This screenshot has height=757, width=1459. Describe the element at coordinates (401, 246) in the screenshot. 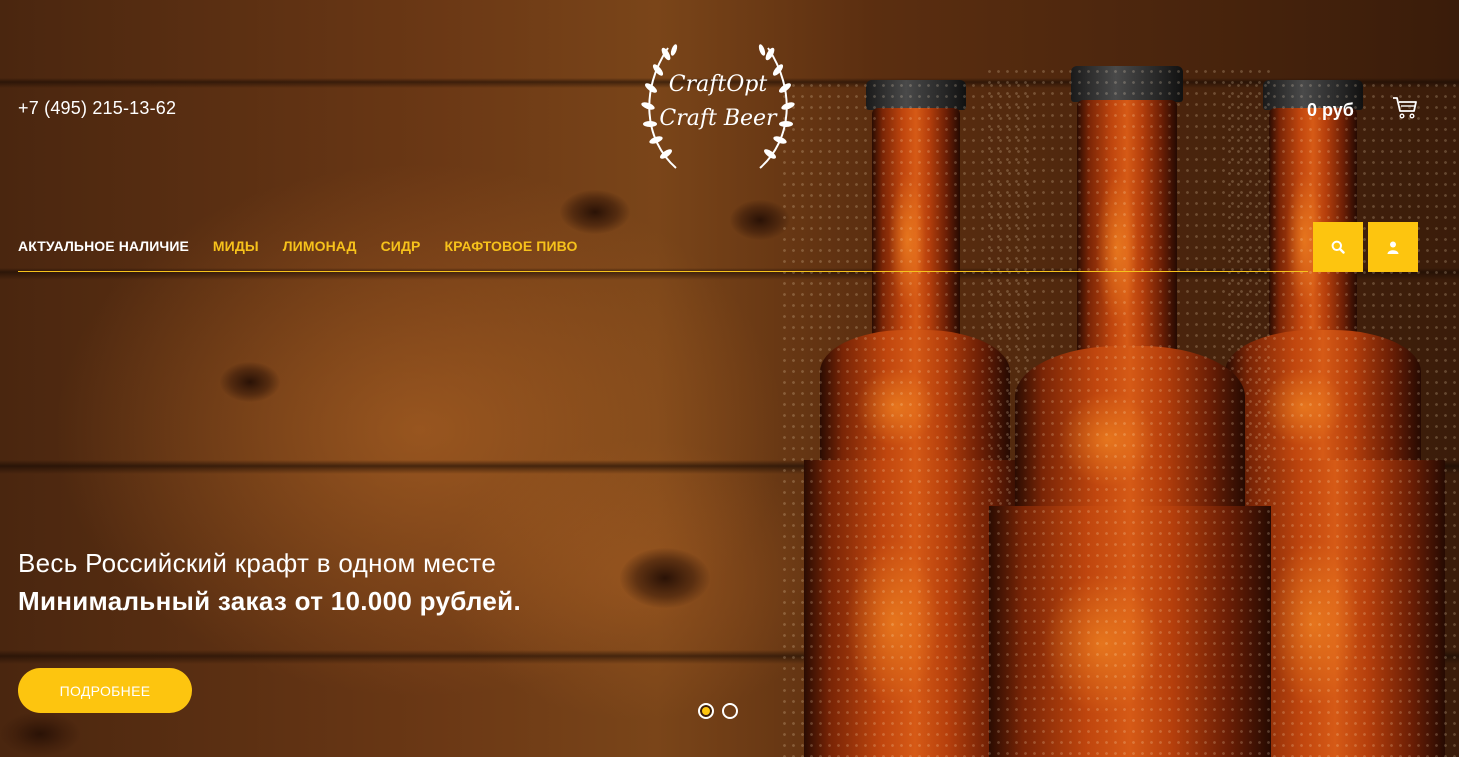

I see `nav-item-cider: СИДР` at that location.